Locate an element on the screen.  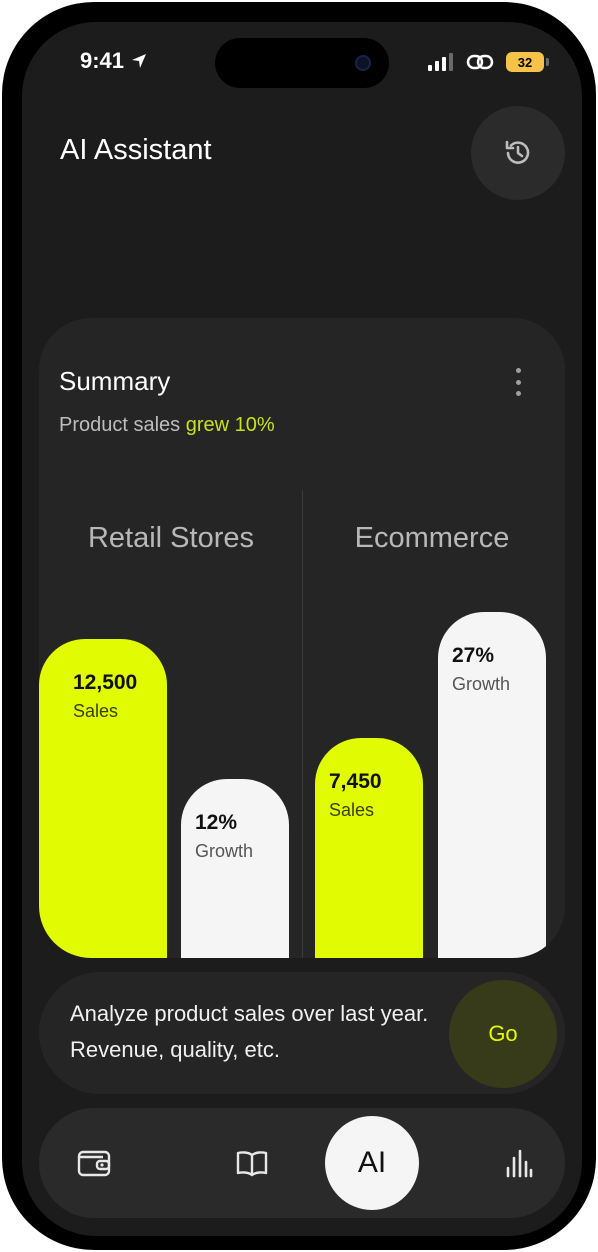
wallet-icon is located at coordinates (94, 1163).